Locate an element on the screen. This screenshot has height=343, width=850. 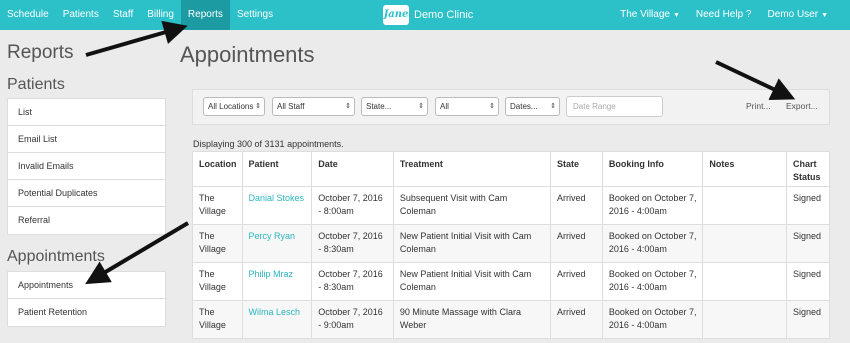
arrow-to-export is located at coordinates (755, 80).